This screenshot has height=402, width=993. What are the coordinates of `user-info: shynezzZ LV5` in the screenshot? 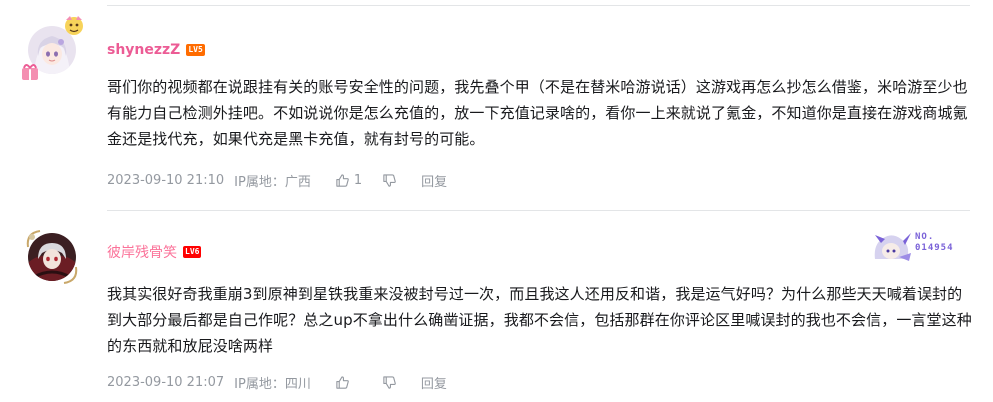 It's located at (156, 50).